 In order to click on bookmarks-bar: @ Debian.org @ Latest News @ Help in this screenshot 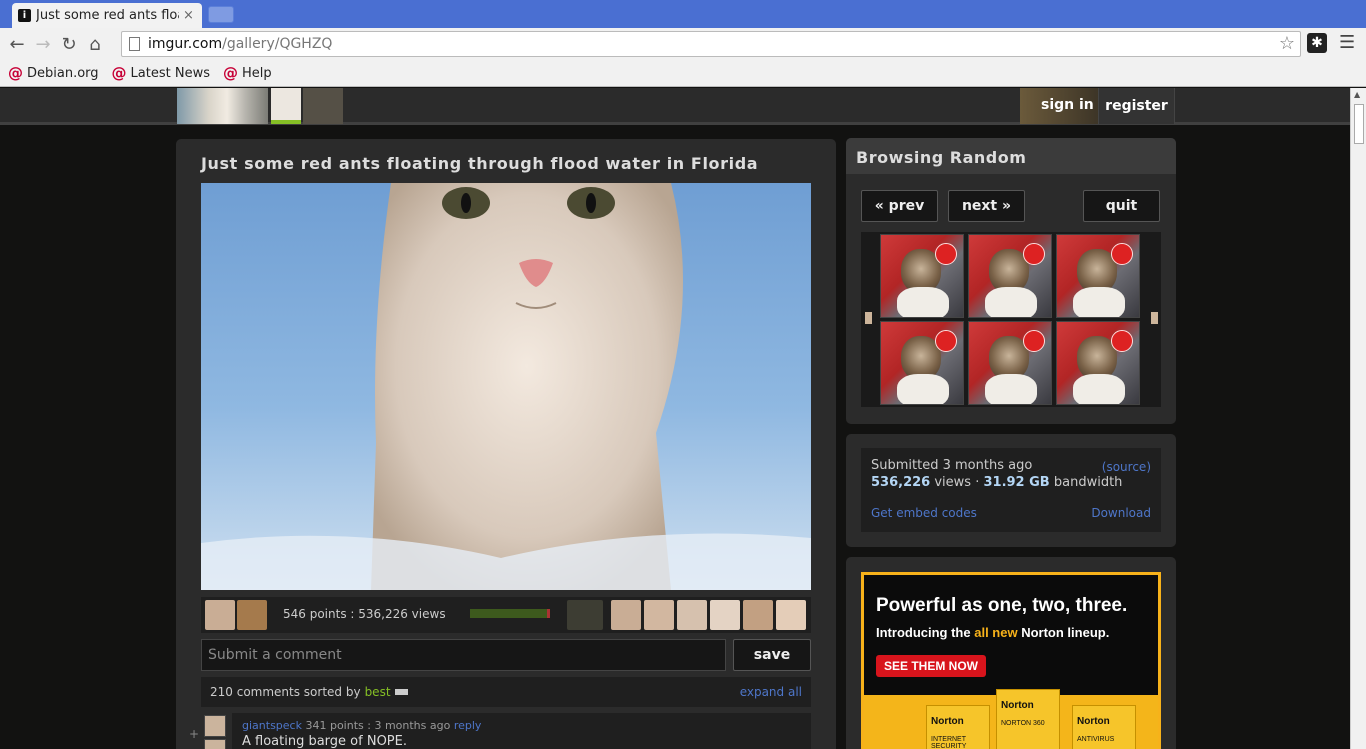, I will do `click(683, 73)`.